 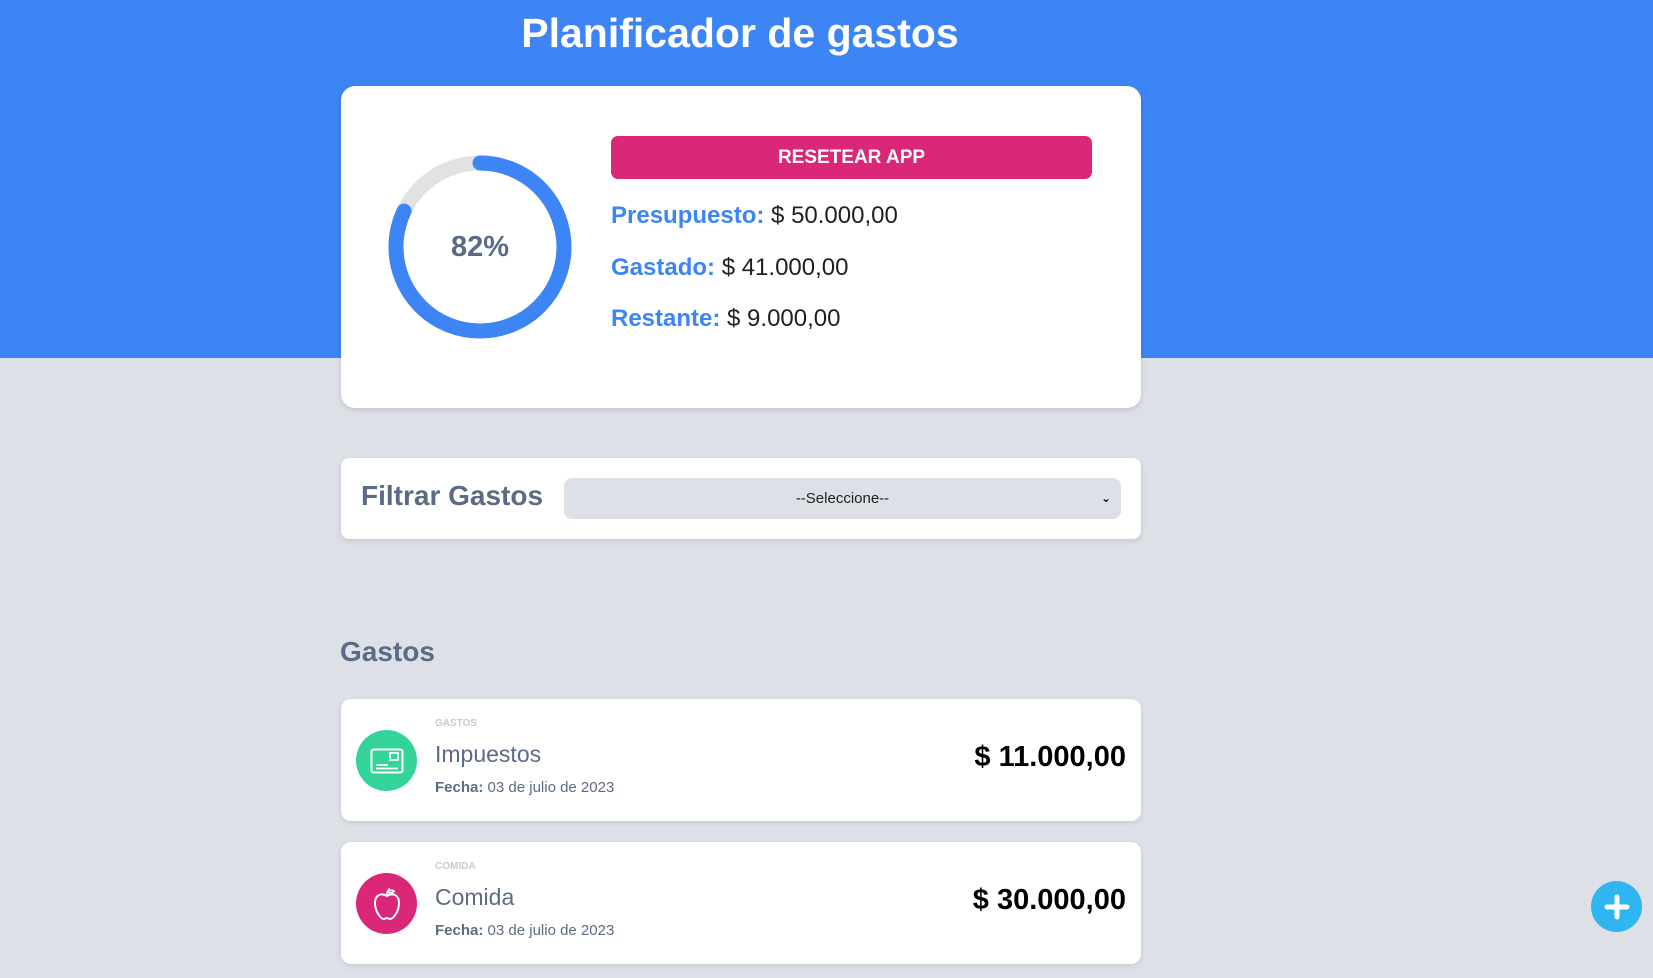 I want to click on expense-category: Gastos, so click(x=456, y=723).